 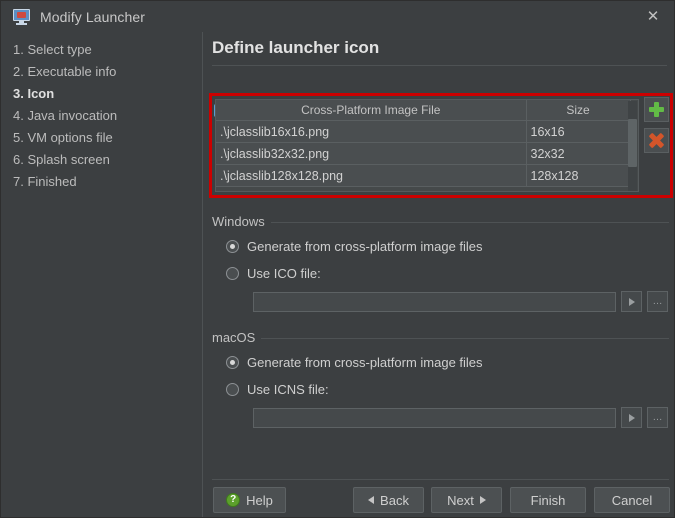 I want to click on help-icon: ?, so click(x=233, y=500).